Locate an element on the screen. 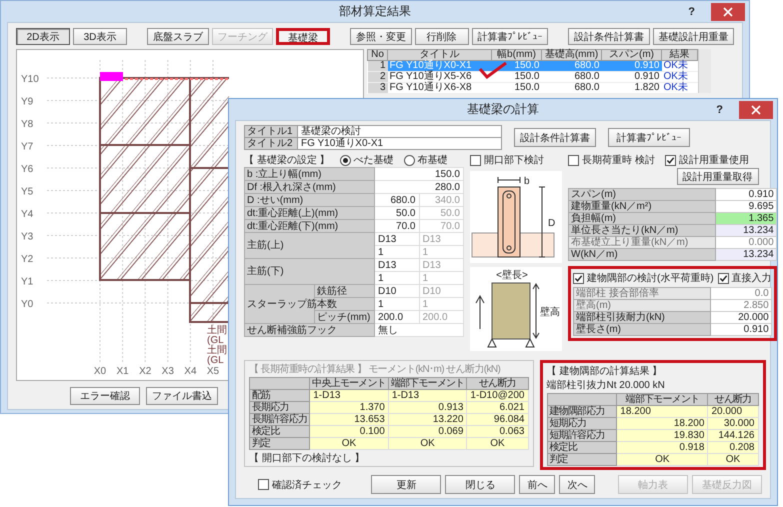 This screenshot has width=783, height=507. axis-label: Y5 is located at coordinates (27, 192).